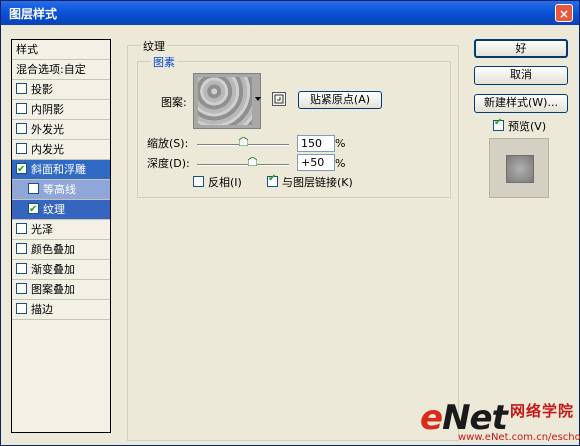  Describe the element at coordinates (317, 182) in the screenshot. I see `link-layer-label: 与图层链接(K)` at that location.